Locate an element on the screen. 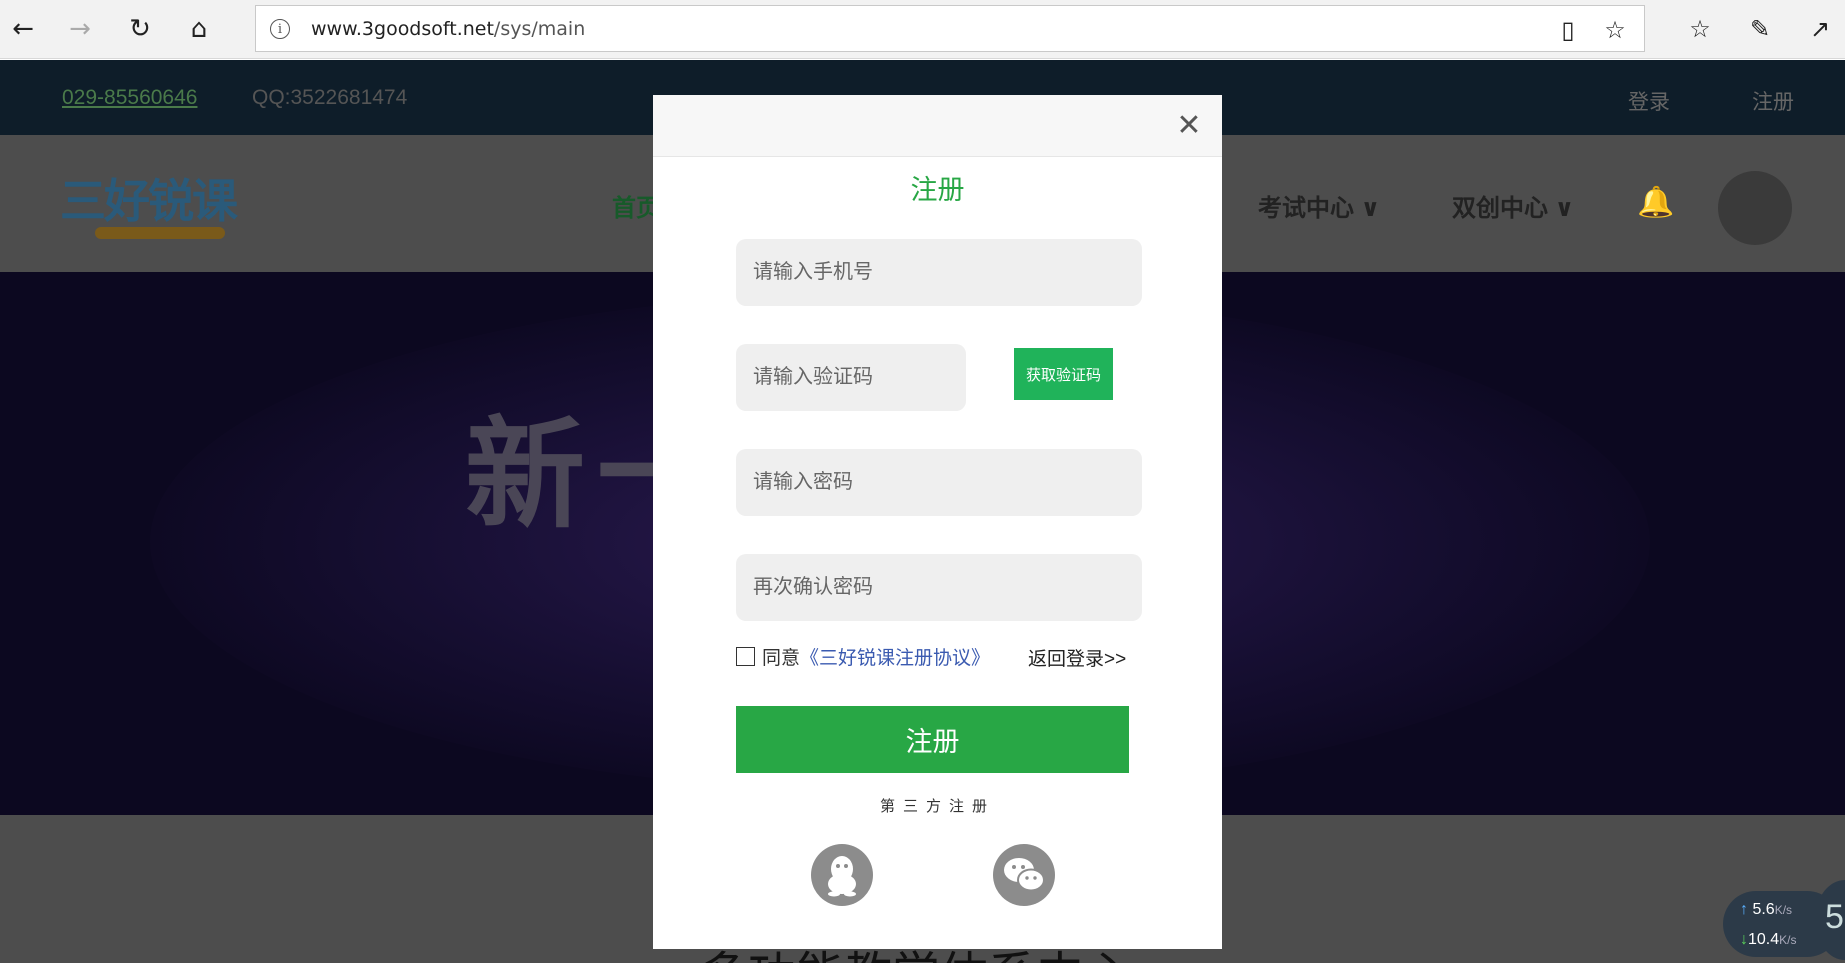 This screenshot has width=1845, height=963. wechat-icon is located at coordinates (1024, 875).